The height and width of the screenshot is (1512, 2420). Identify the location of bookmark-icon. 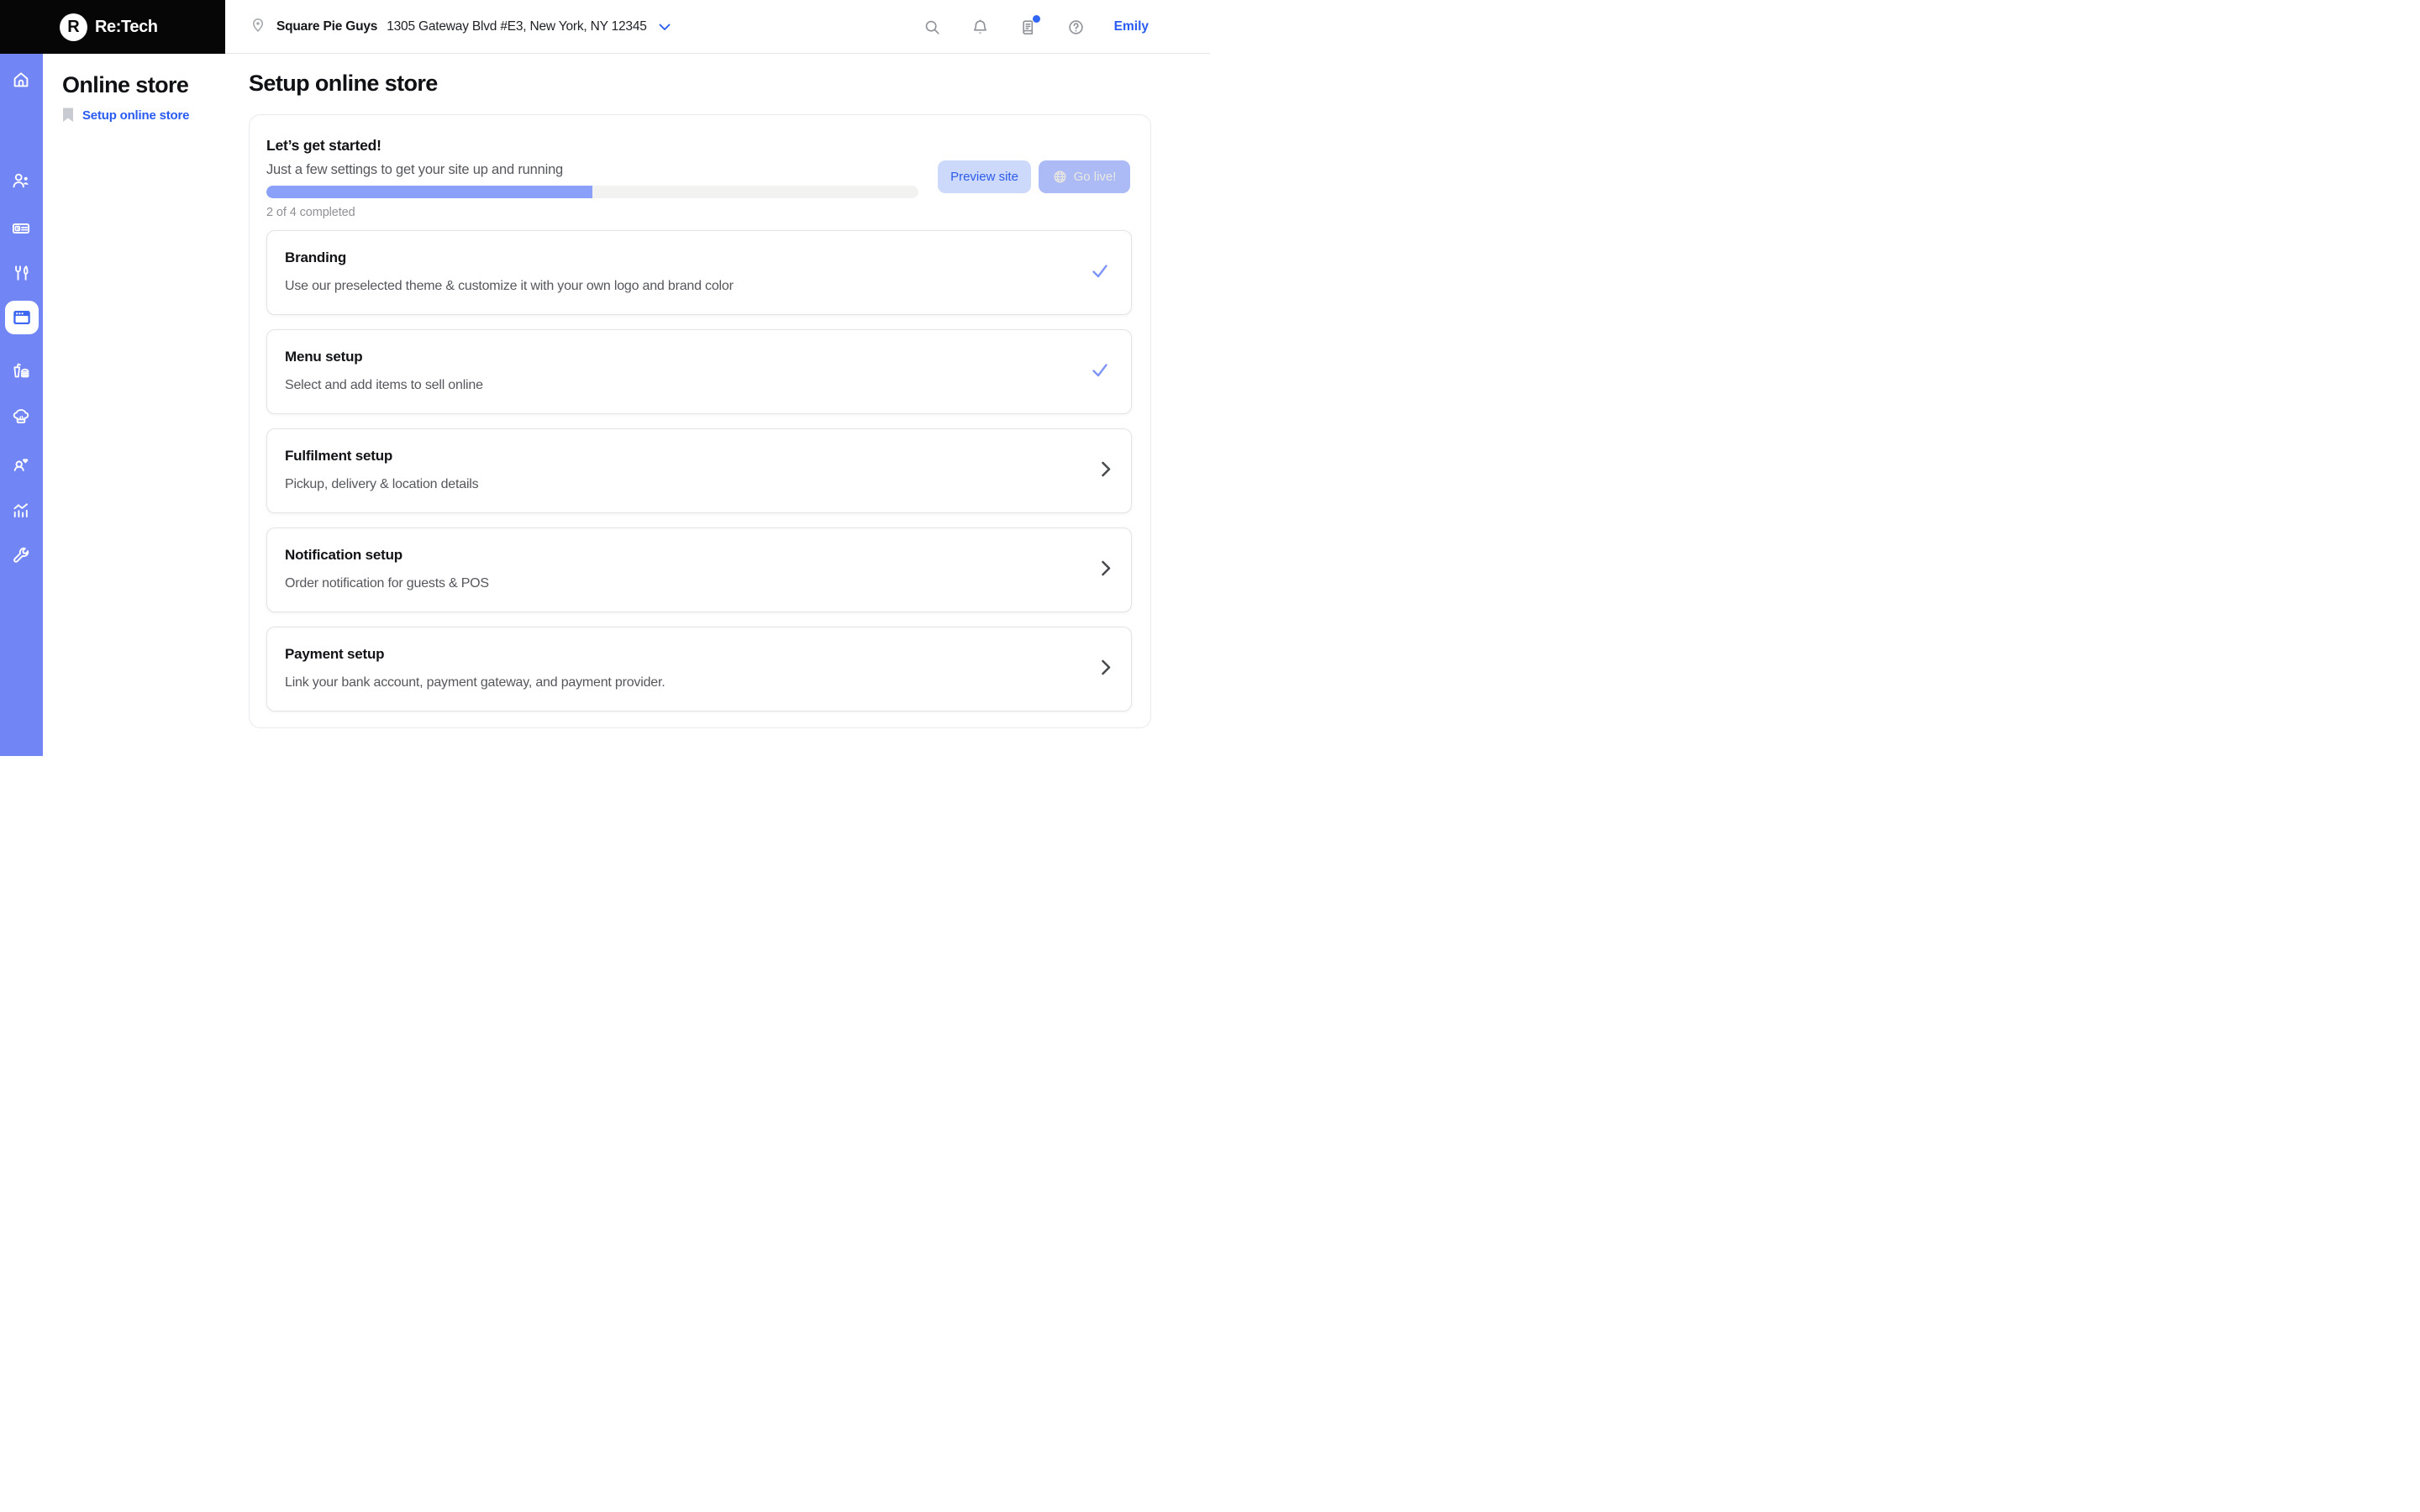
(68, 115).